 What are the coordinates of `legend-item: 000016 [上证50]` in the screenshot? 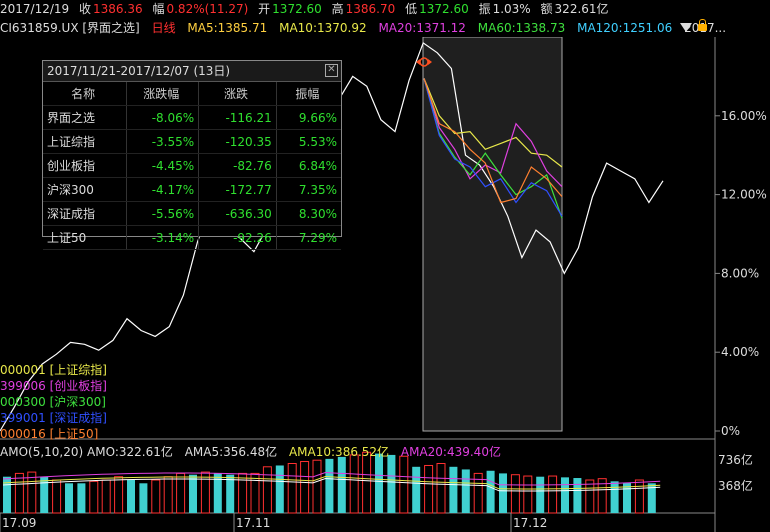 It's located at (53, 434).